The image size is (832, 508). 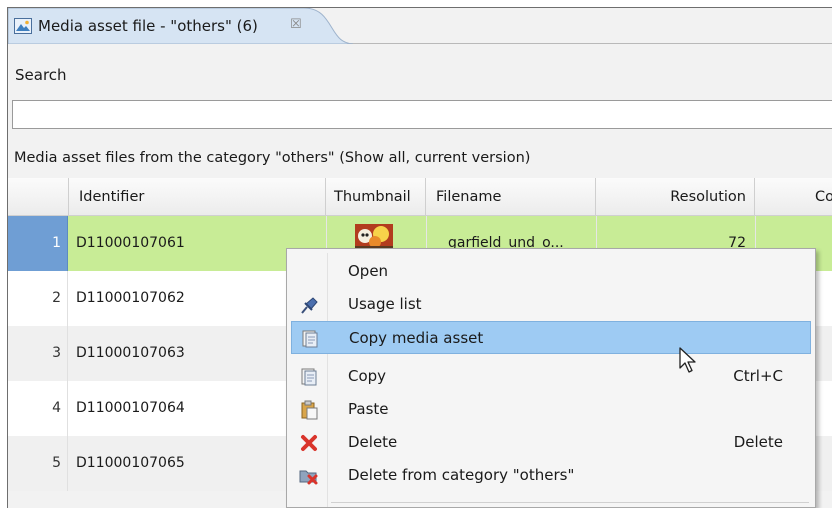 What do you see at coordinates (793, 197) in the screenshot?
I see `column-header-co: Co` at bounding box center [793, 197].